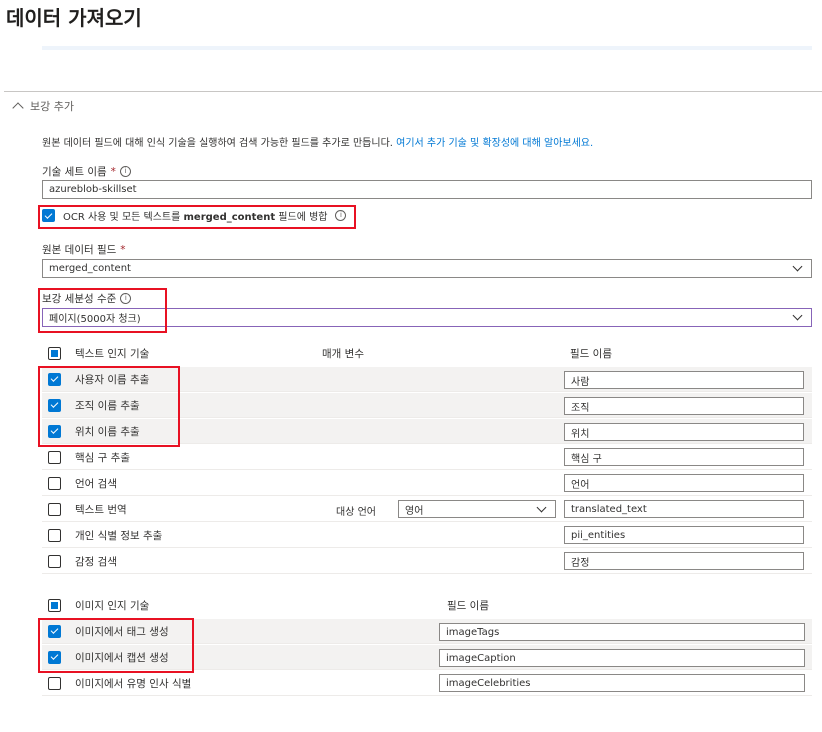  What do you see at coordinates (74, 18) in the screenshot?
I see `page-title: 데이터 가져오기` at bounding box center [74, 18].